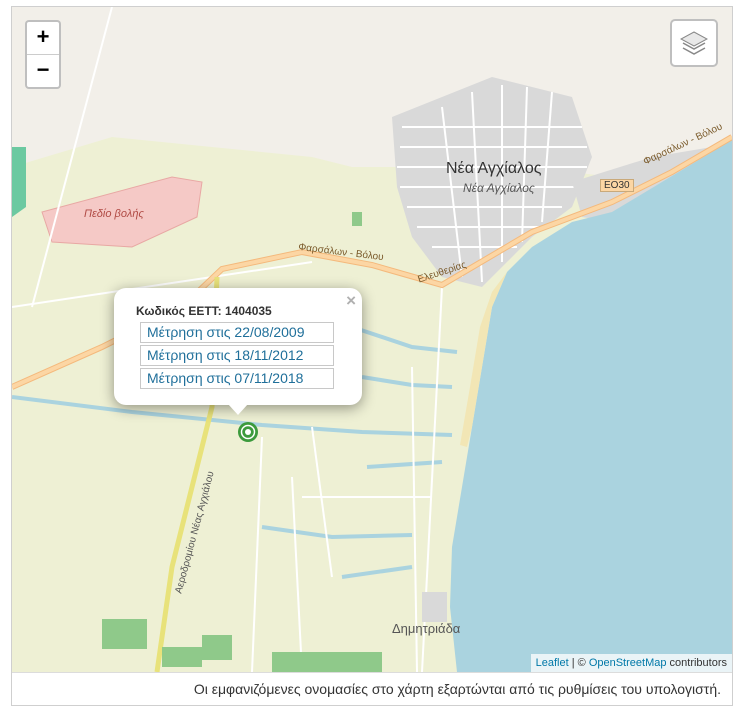 The width and height of the screenshot is (744, 712). I want to click on popup-close-button: ×, so click(351, 301).